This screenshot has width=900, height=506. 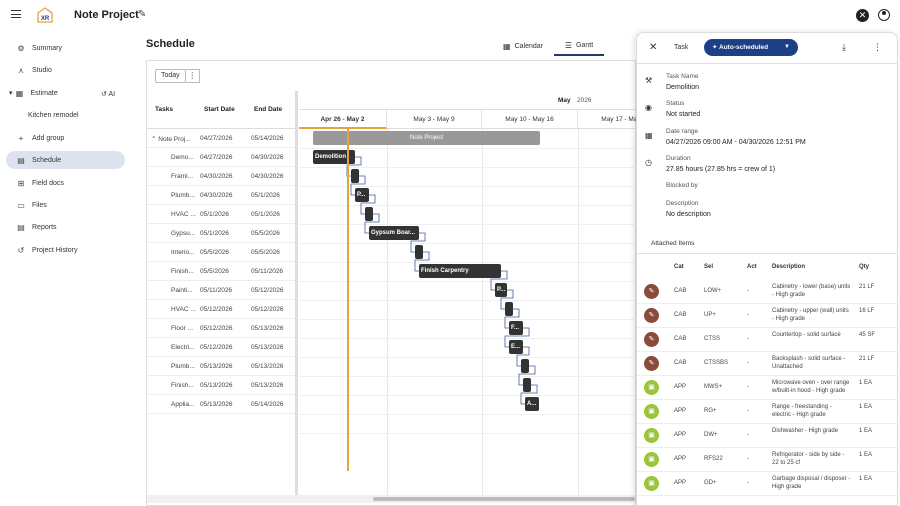 What do you see at coordinates (65, 205) in the screenshot?
I see `sidebar-item-files: ▭ Files` at bounding box center [65, 205].